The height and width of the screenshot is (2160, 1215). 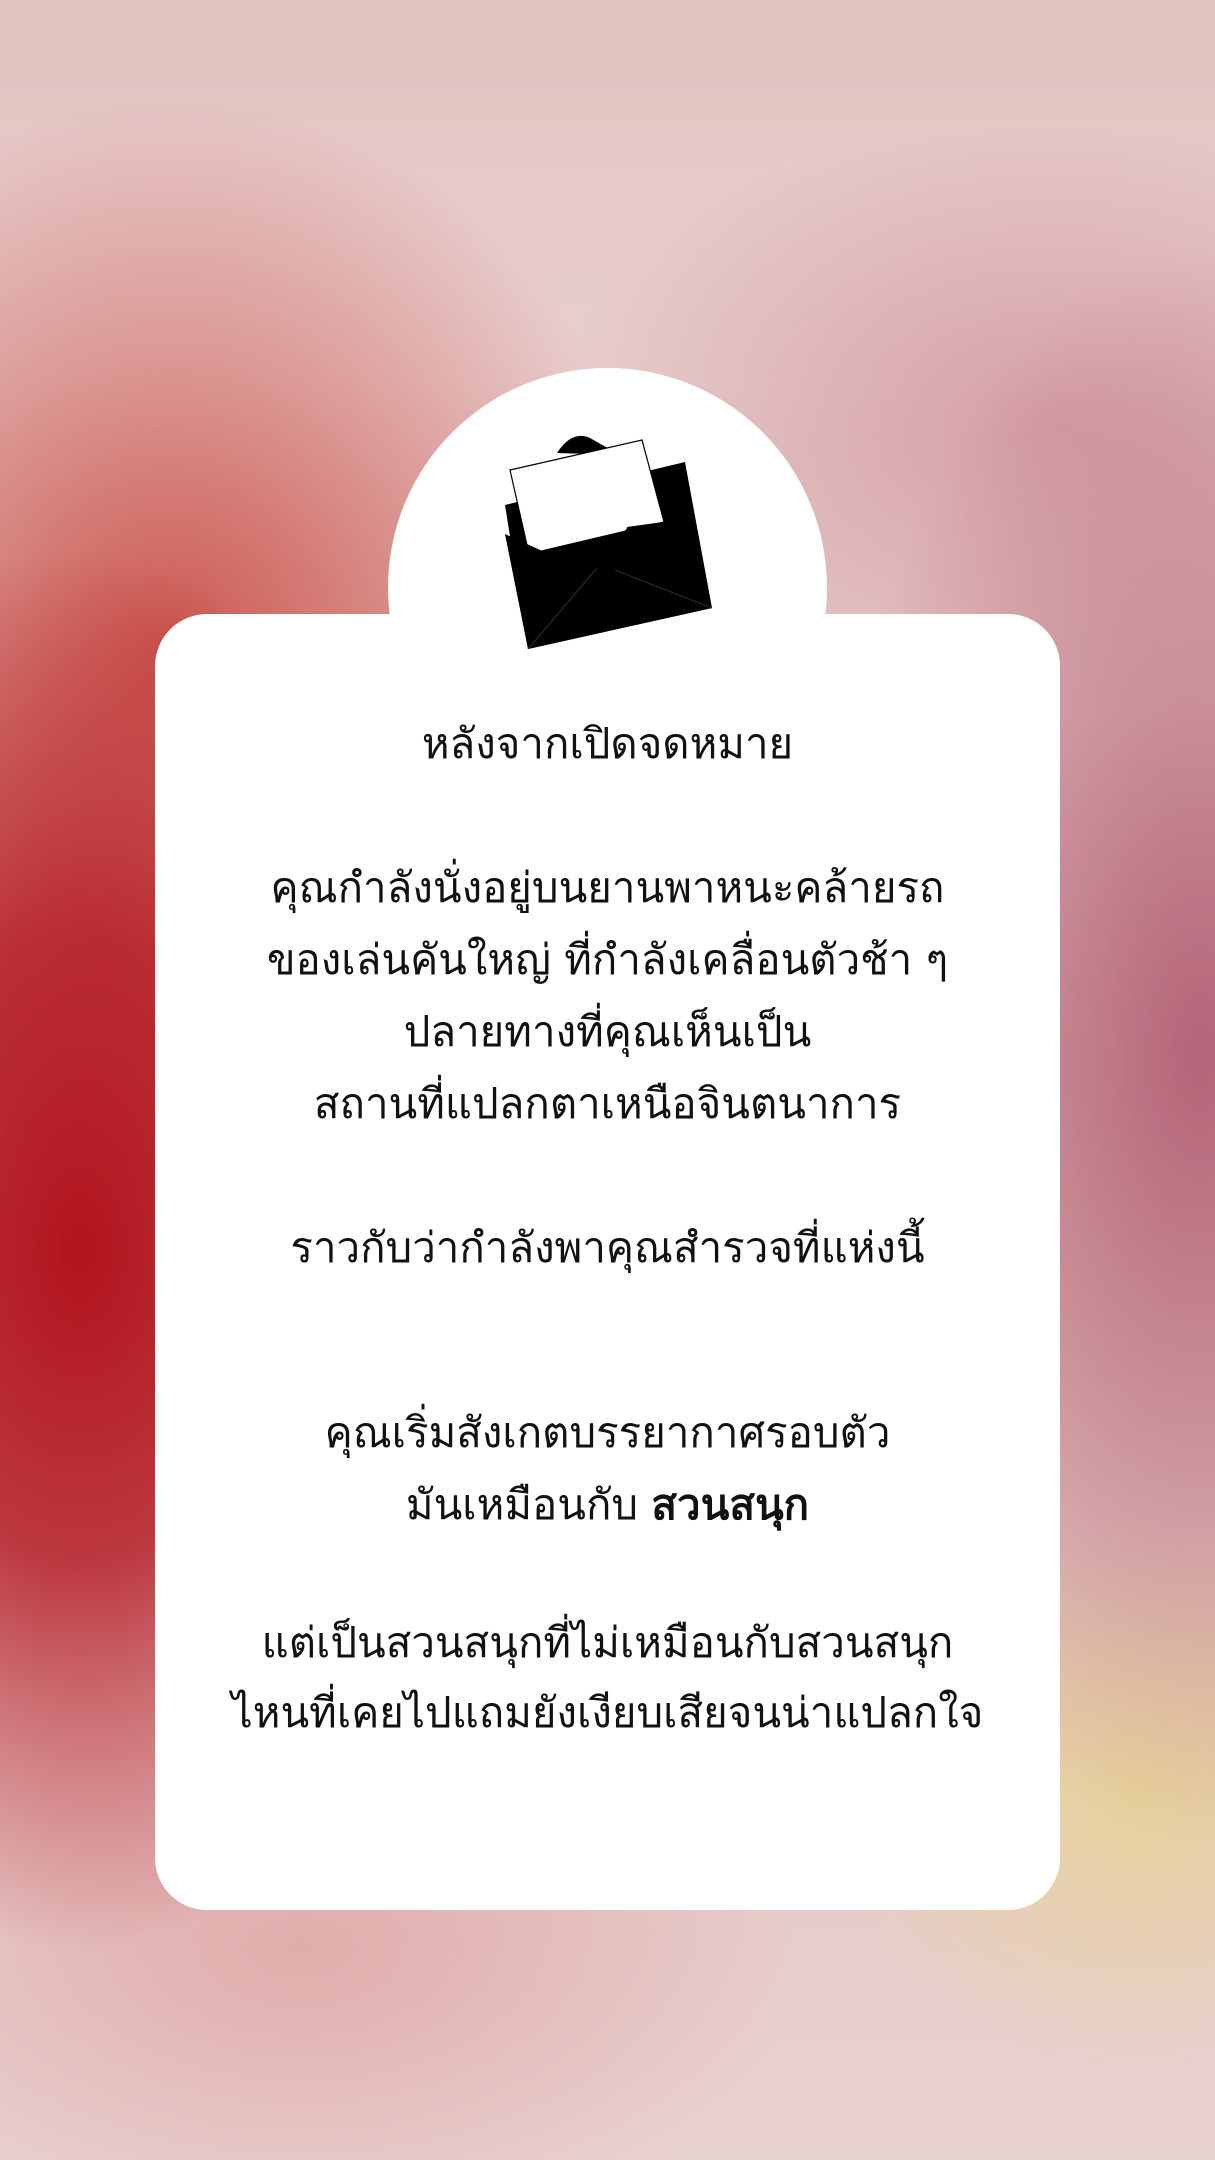 I want to click on paragraph-3-prefix: มันเหมือนกับ, so click(x=528, y=1504).